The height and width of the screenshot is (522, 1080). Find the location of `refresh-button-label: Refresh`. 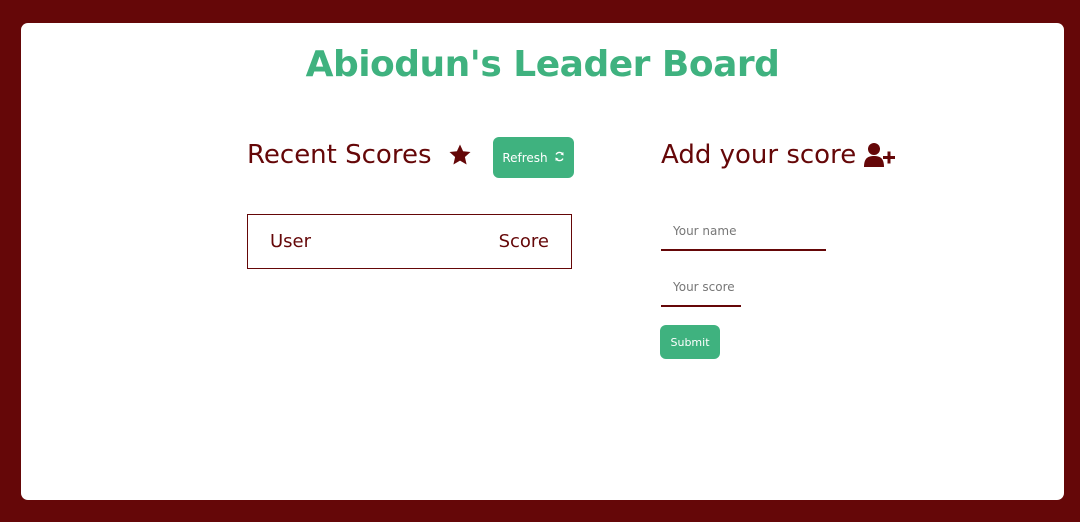

refresh-button-label: Refresh is located at coordinates (525, 157).